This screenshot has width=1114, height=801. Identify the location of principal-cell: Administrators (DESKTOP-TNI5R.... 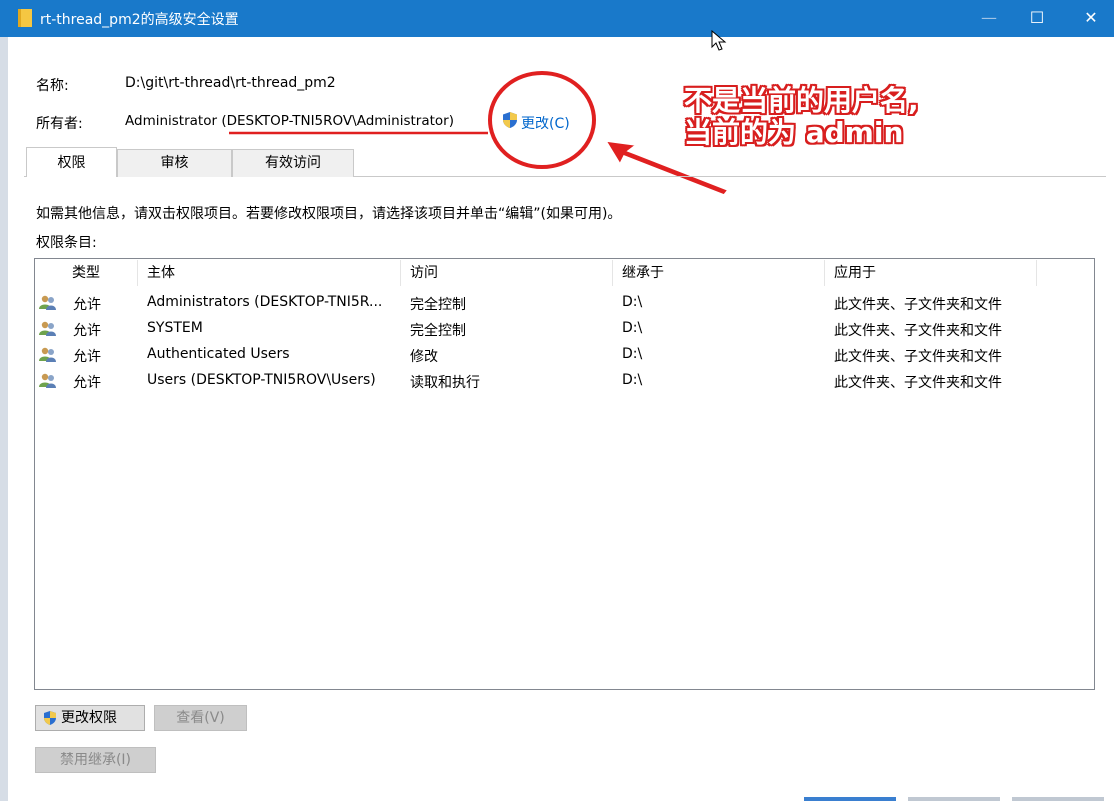
(265, 302).